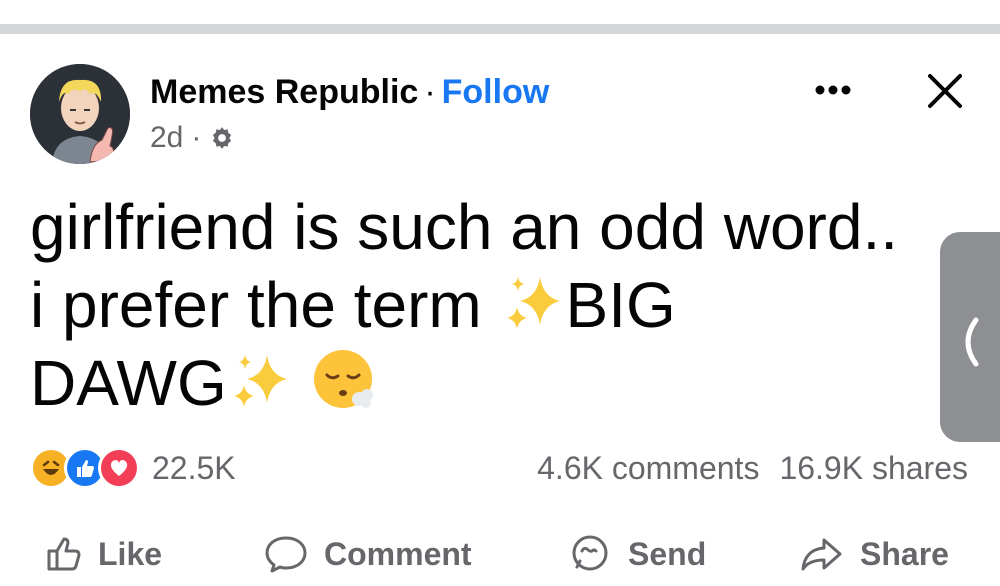 The width and height of the screenshot is (1000, 586). What do you see at coordinates (166, 138) in the screenshot?
I see `post-timestamp: 2d` at bounding box center [166, 138].